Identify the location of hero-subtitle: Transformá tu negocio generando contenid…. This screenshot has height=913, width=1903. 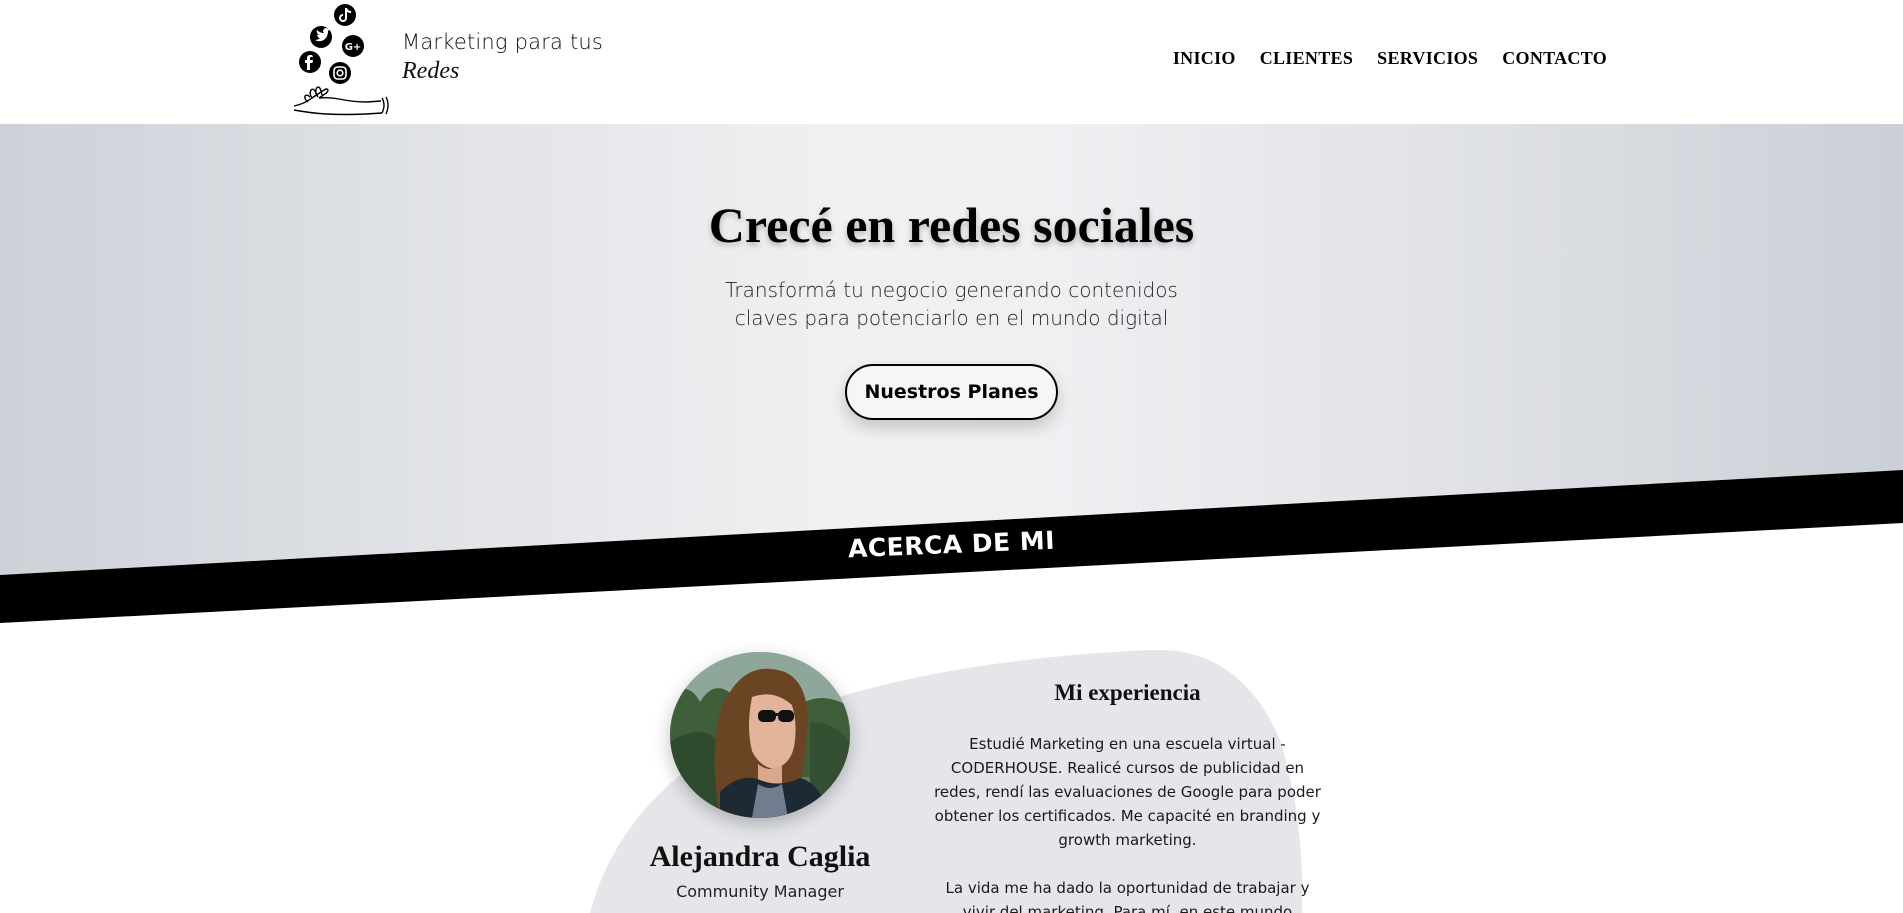
(951, 304).